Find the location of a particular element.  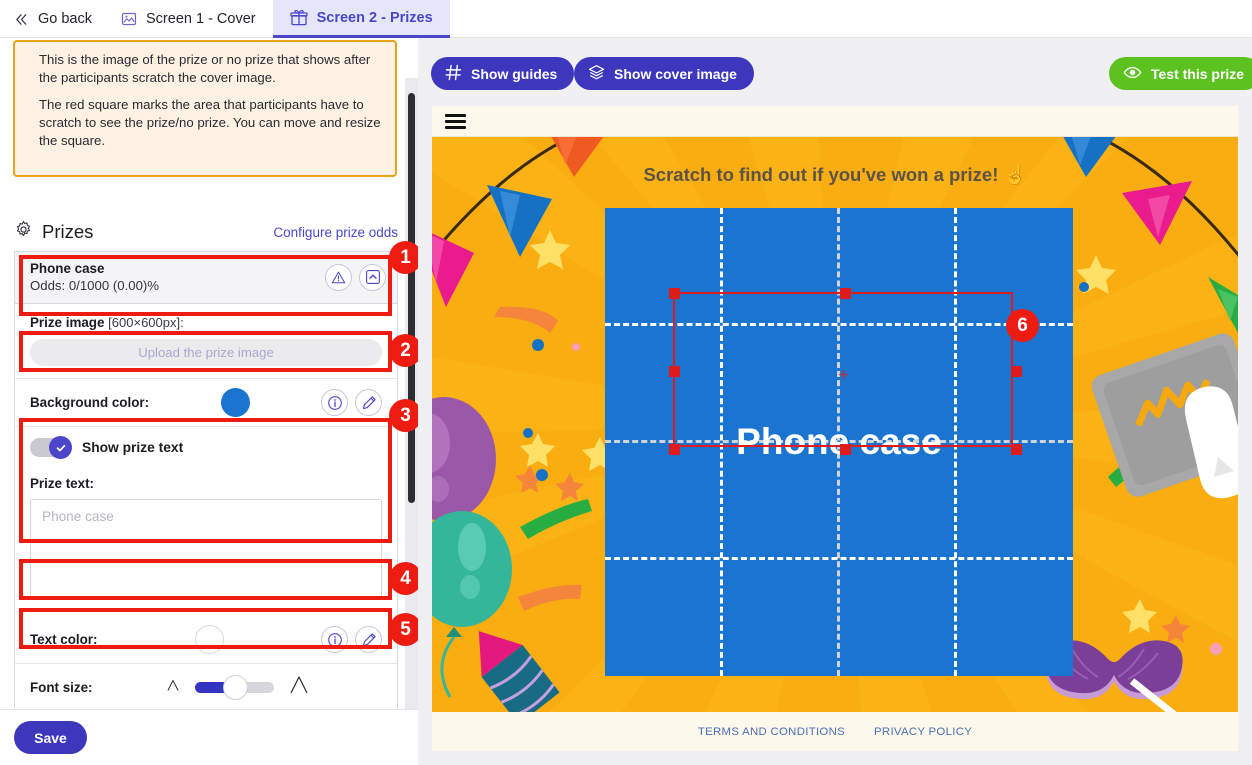

prize-row-text: Phone case Odds: 0/1000 (0.00)% is located at coordinates (94, 277).